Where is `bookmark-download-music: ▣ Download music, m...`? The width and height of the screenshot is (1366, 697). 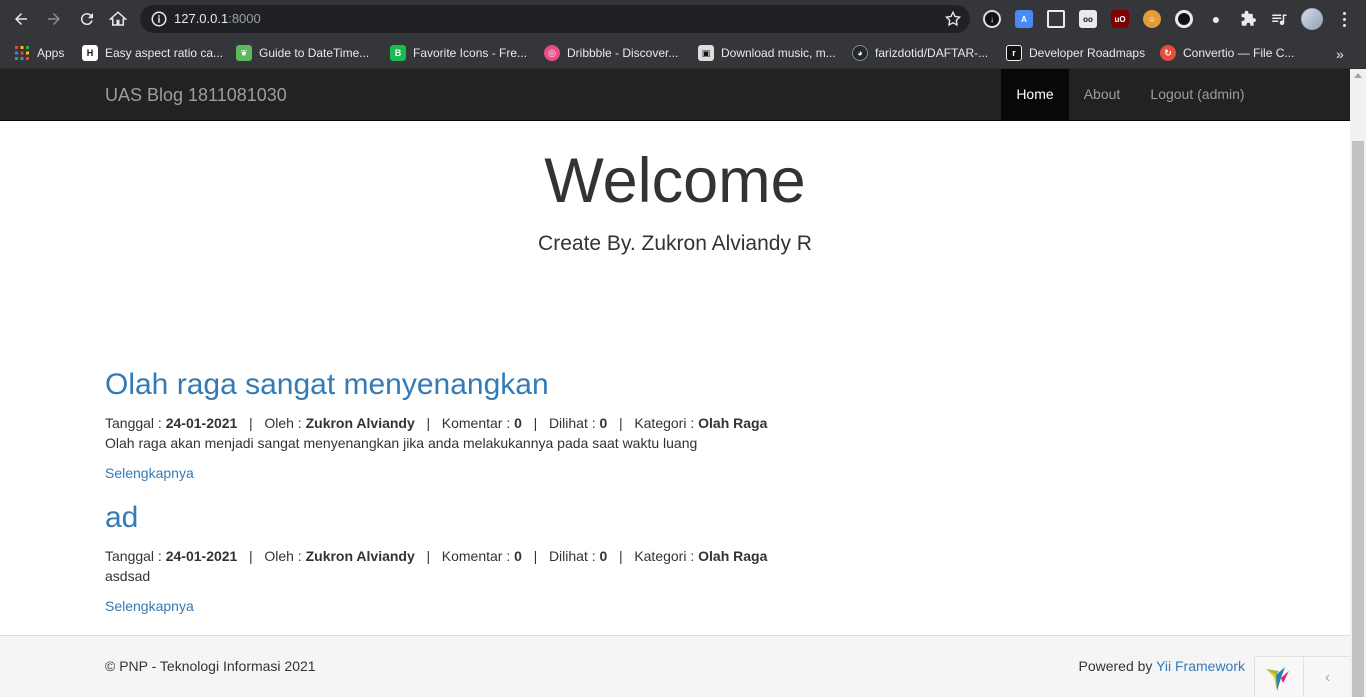 bookmark-download-music: ▣ Download music, m... is located at coordinates (767, 53).